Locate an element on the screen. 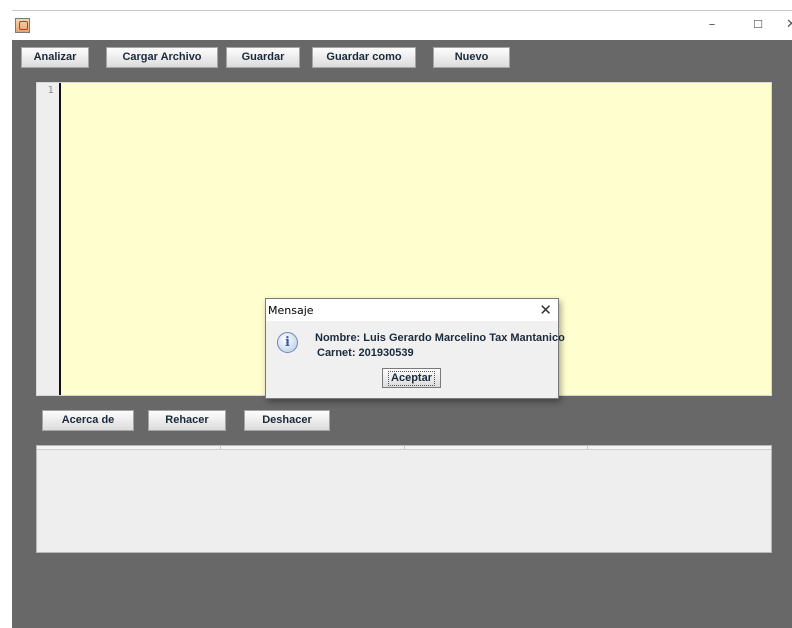 The image size is (792, 628). aceptar-button-label: Aceptar is located at coordinates (411, 378).